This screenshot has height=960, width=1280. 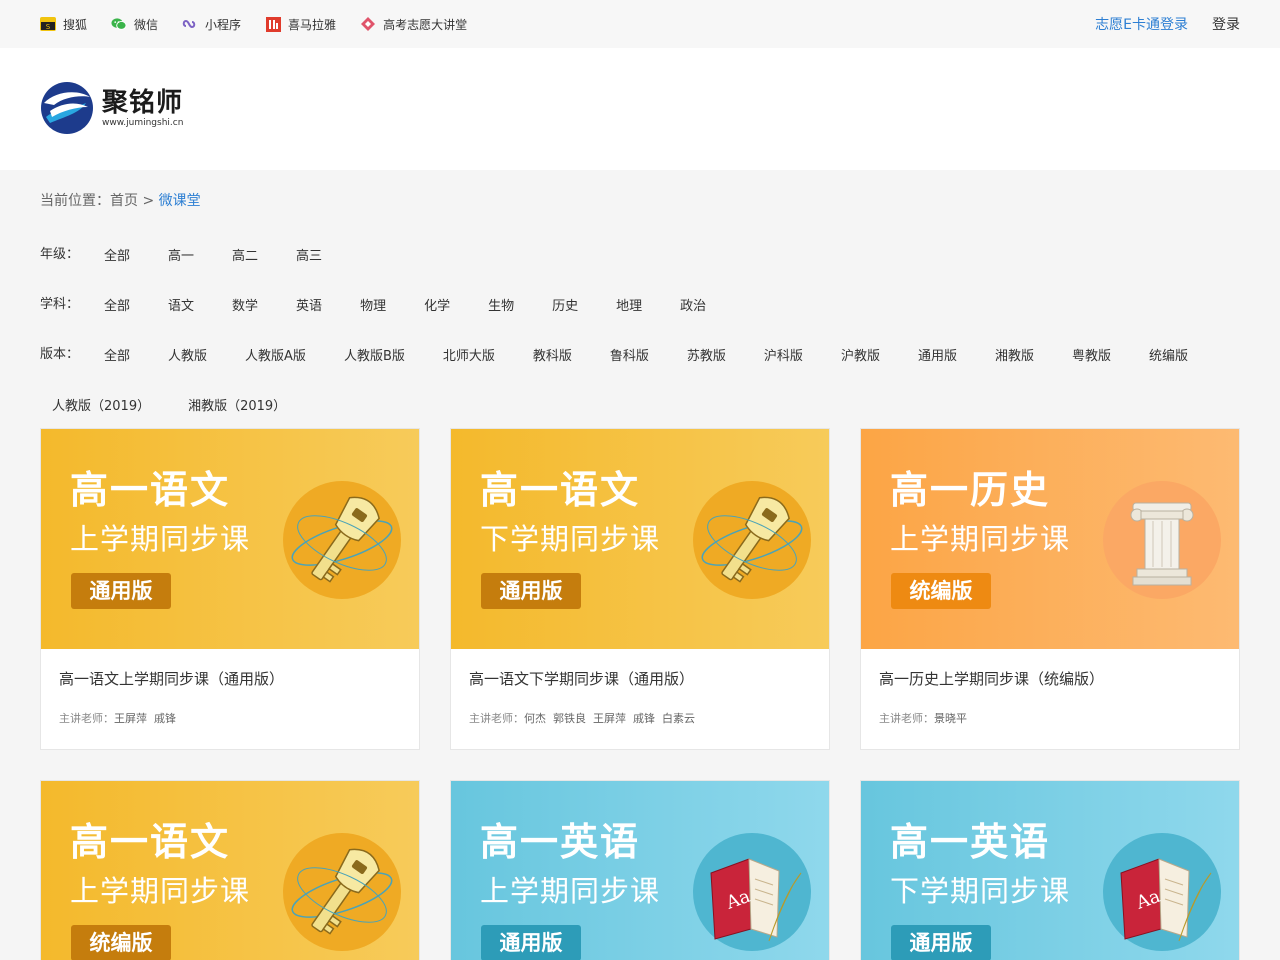 What do you see at coordinates (437, 304) in the screenshot?
I see `filter-option: 化学` at bounding box center [437, 304].